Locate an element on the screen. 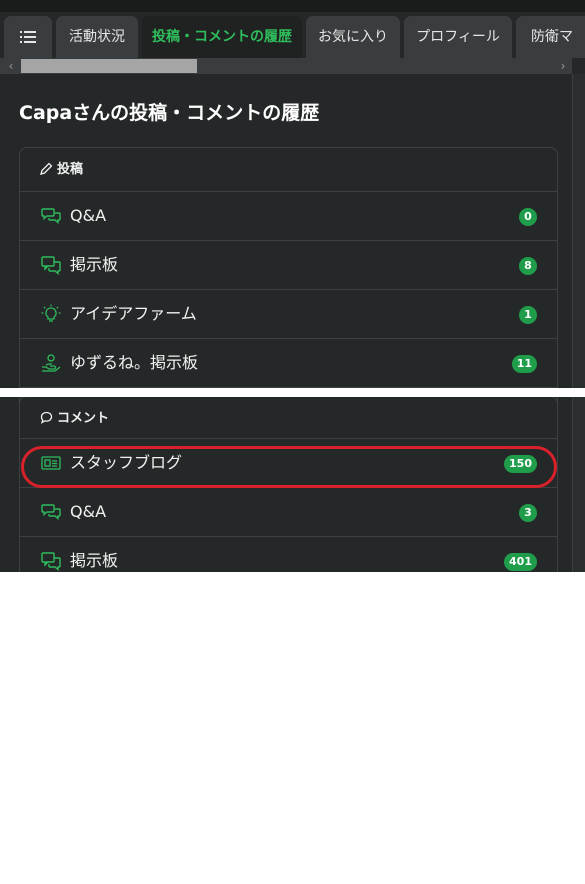 Image resolution: width=585 pixels, height=884 pixels. screenshot-splice-divider is located at coordinates (292, 392).